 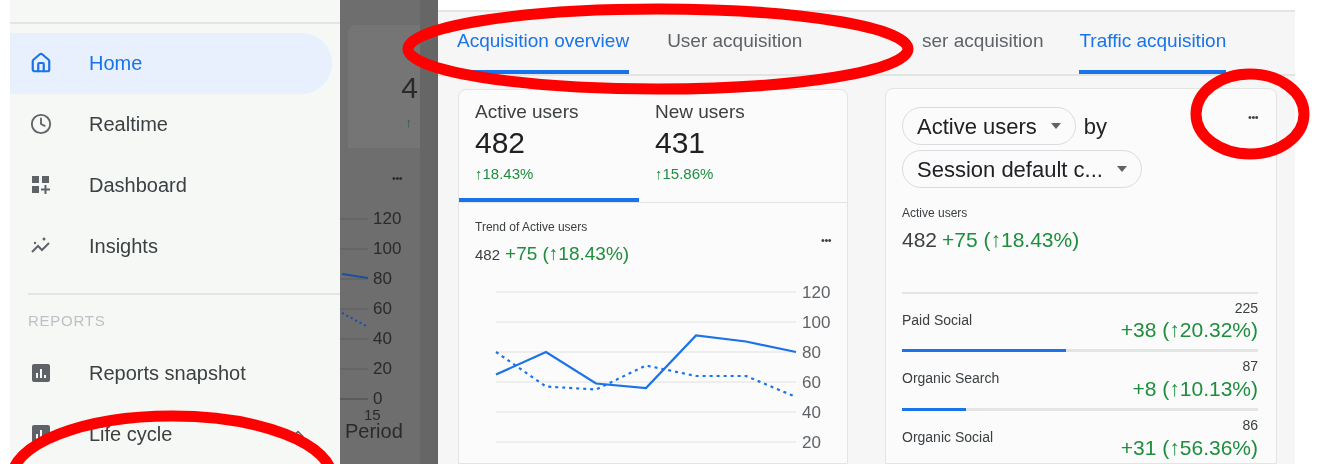 I want to click on tab: Traffic acquisition, so click(x=1153, y=43).